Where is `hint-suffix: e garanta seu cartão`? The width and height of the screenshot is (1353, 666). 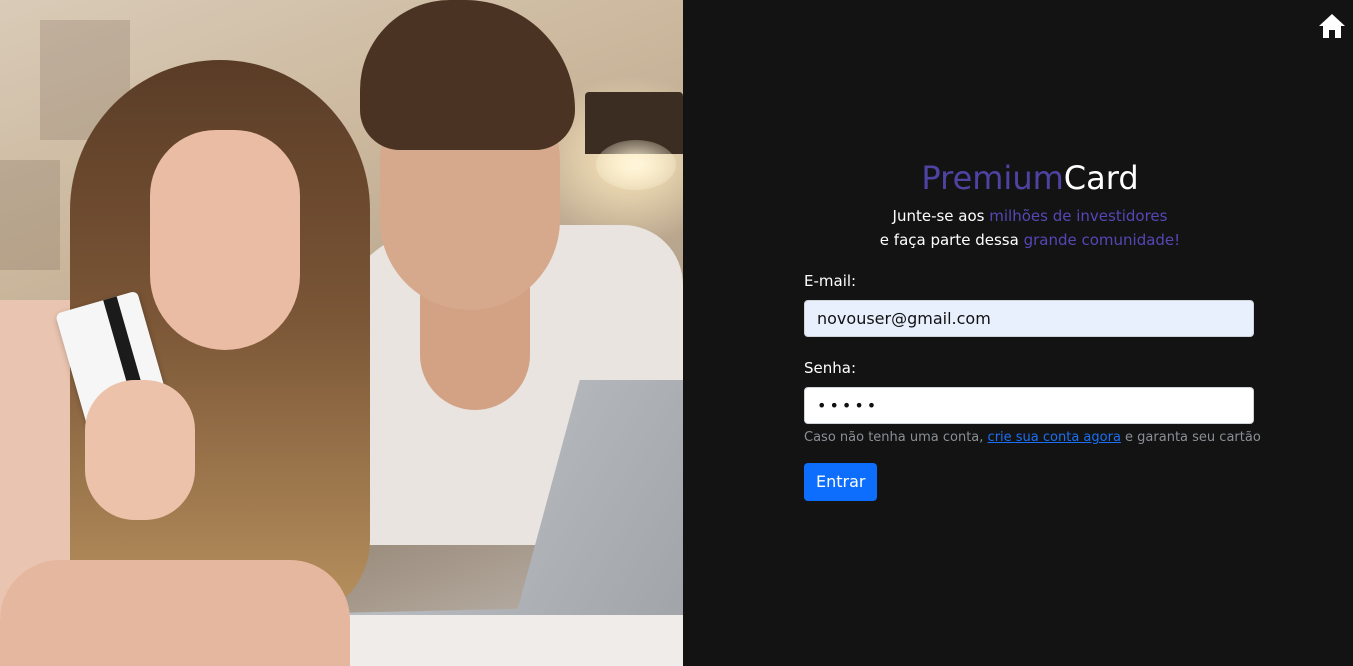 hint-suffix: e garanta seu cartão is located at coordinates (1190, 437).